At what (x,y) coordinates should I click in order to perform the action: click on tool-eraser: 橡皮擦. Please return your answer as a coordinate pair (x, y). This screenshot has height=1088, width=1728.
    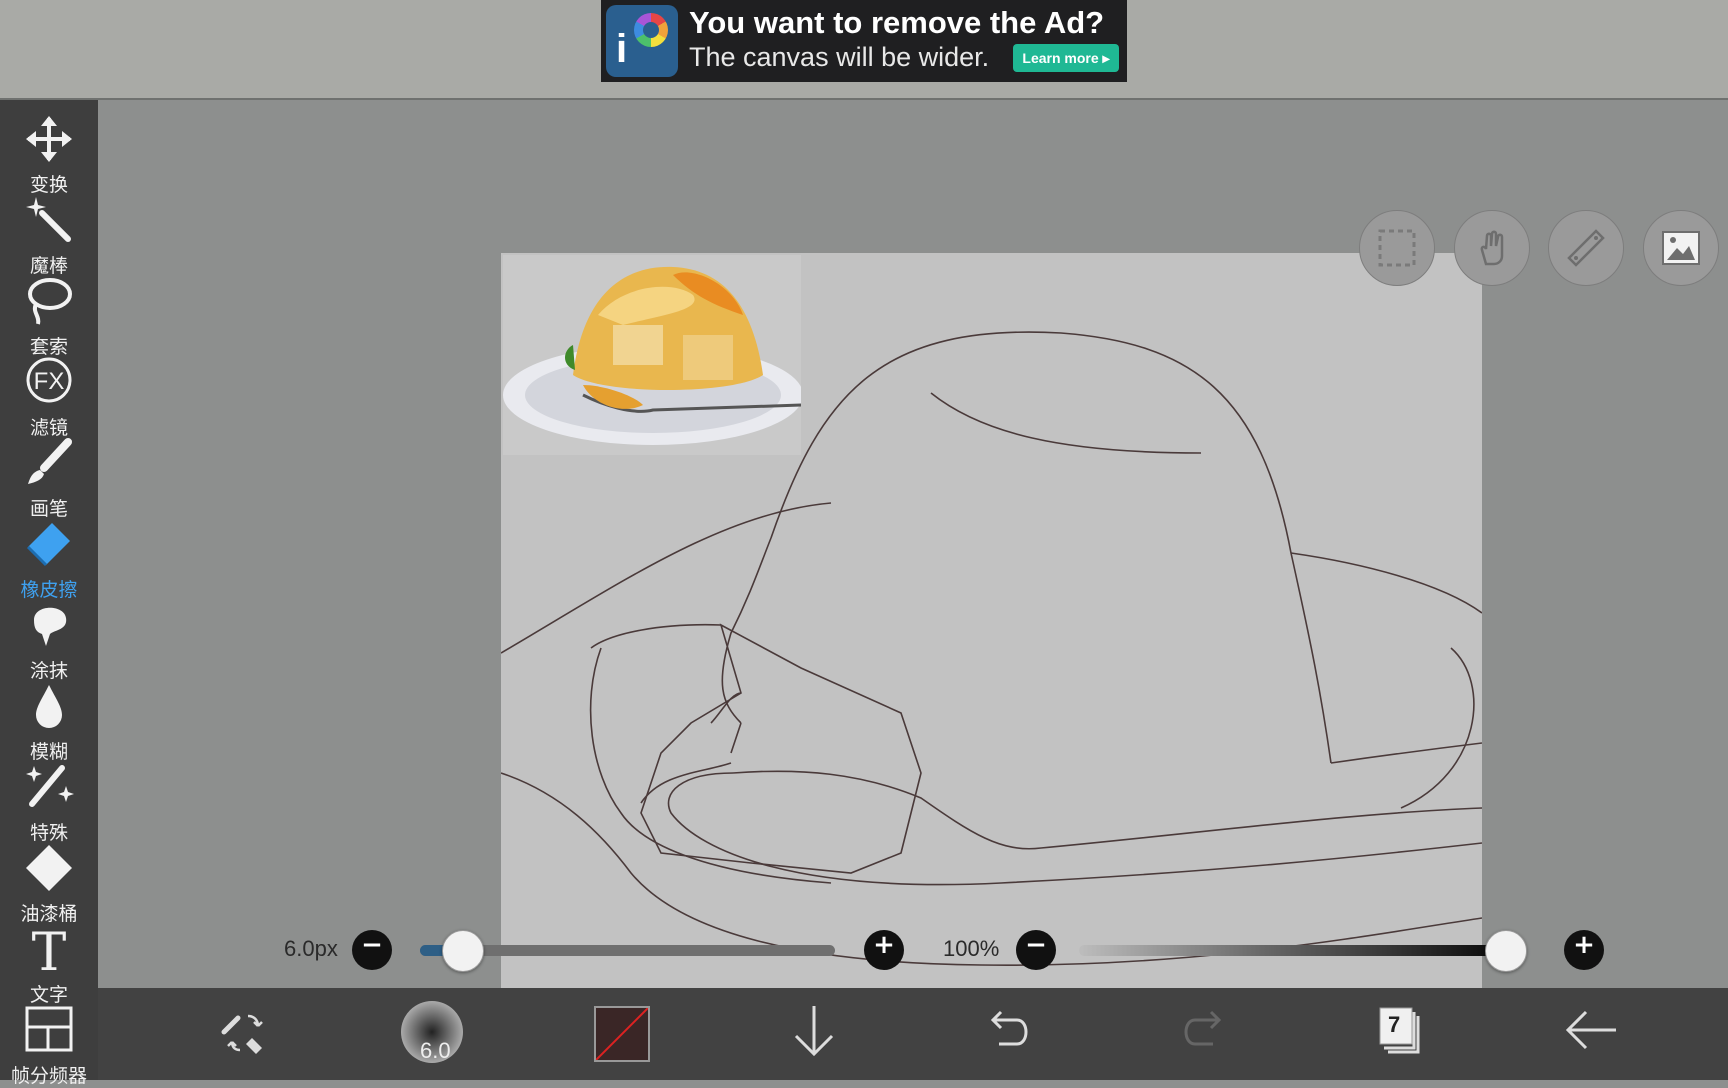
    Looking at the image, I should click on (49, 560).